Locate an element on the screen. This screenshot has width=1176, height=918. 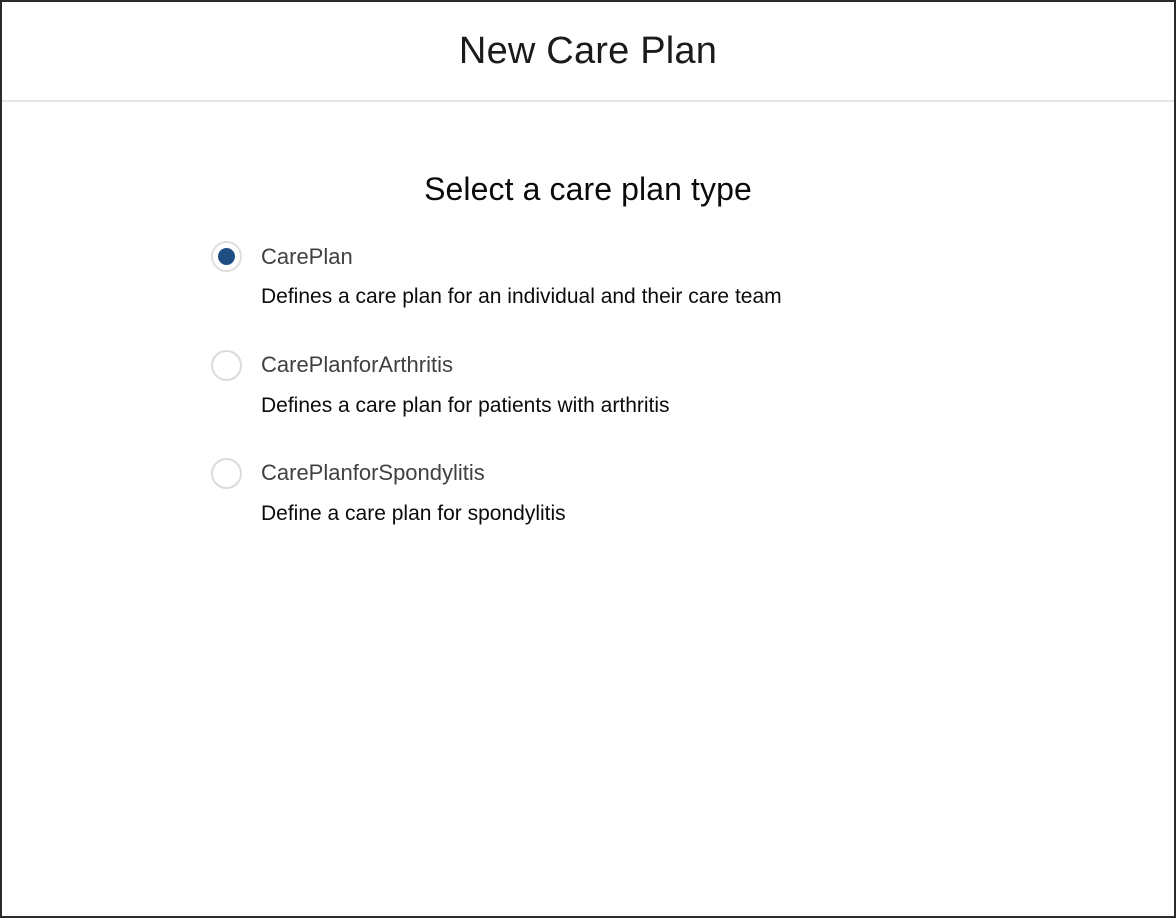
radio-option-label: CarePlan is located at coordinates (307, 257).